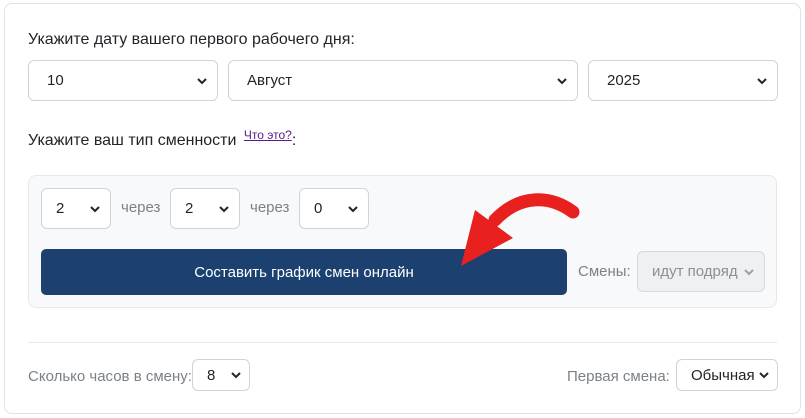 This screenshot has width=805, height=418. What do you see at coordinates (270, 80) in the screenshot?
I see `month-value: Август` at bounding box center [270, 80].